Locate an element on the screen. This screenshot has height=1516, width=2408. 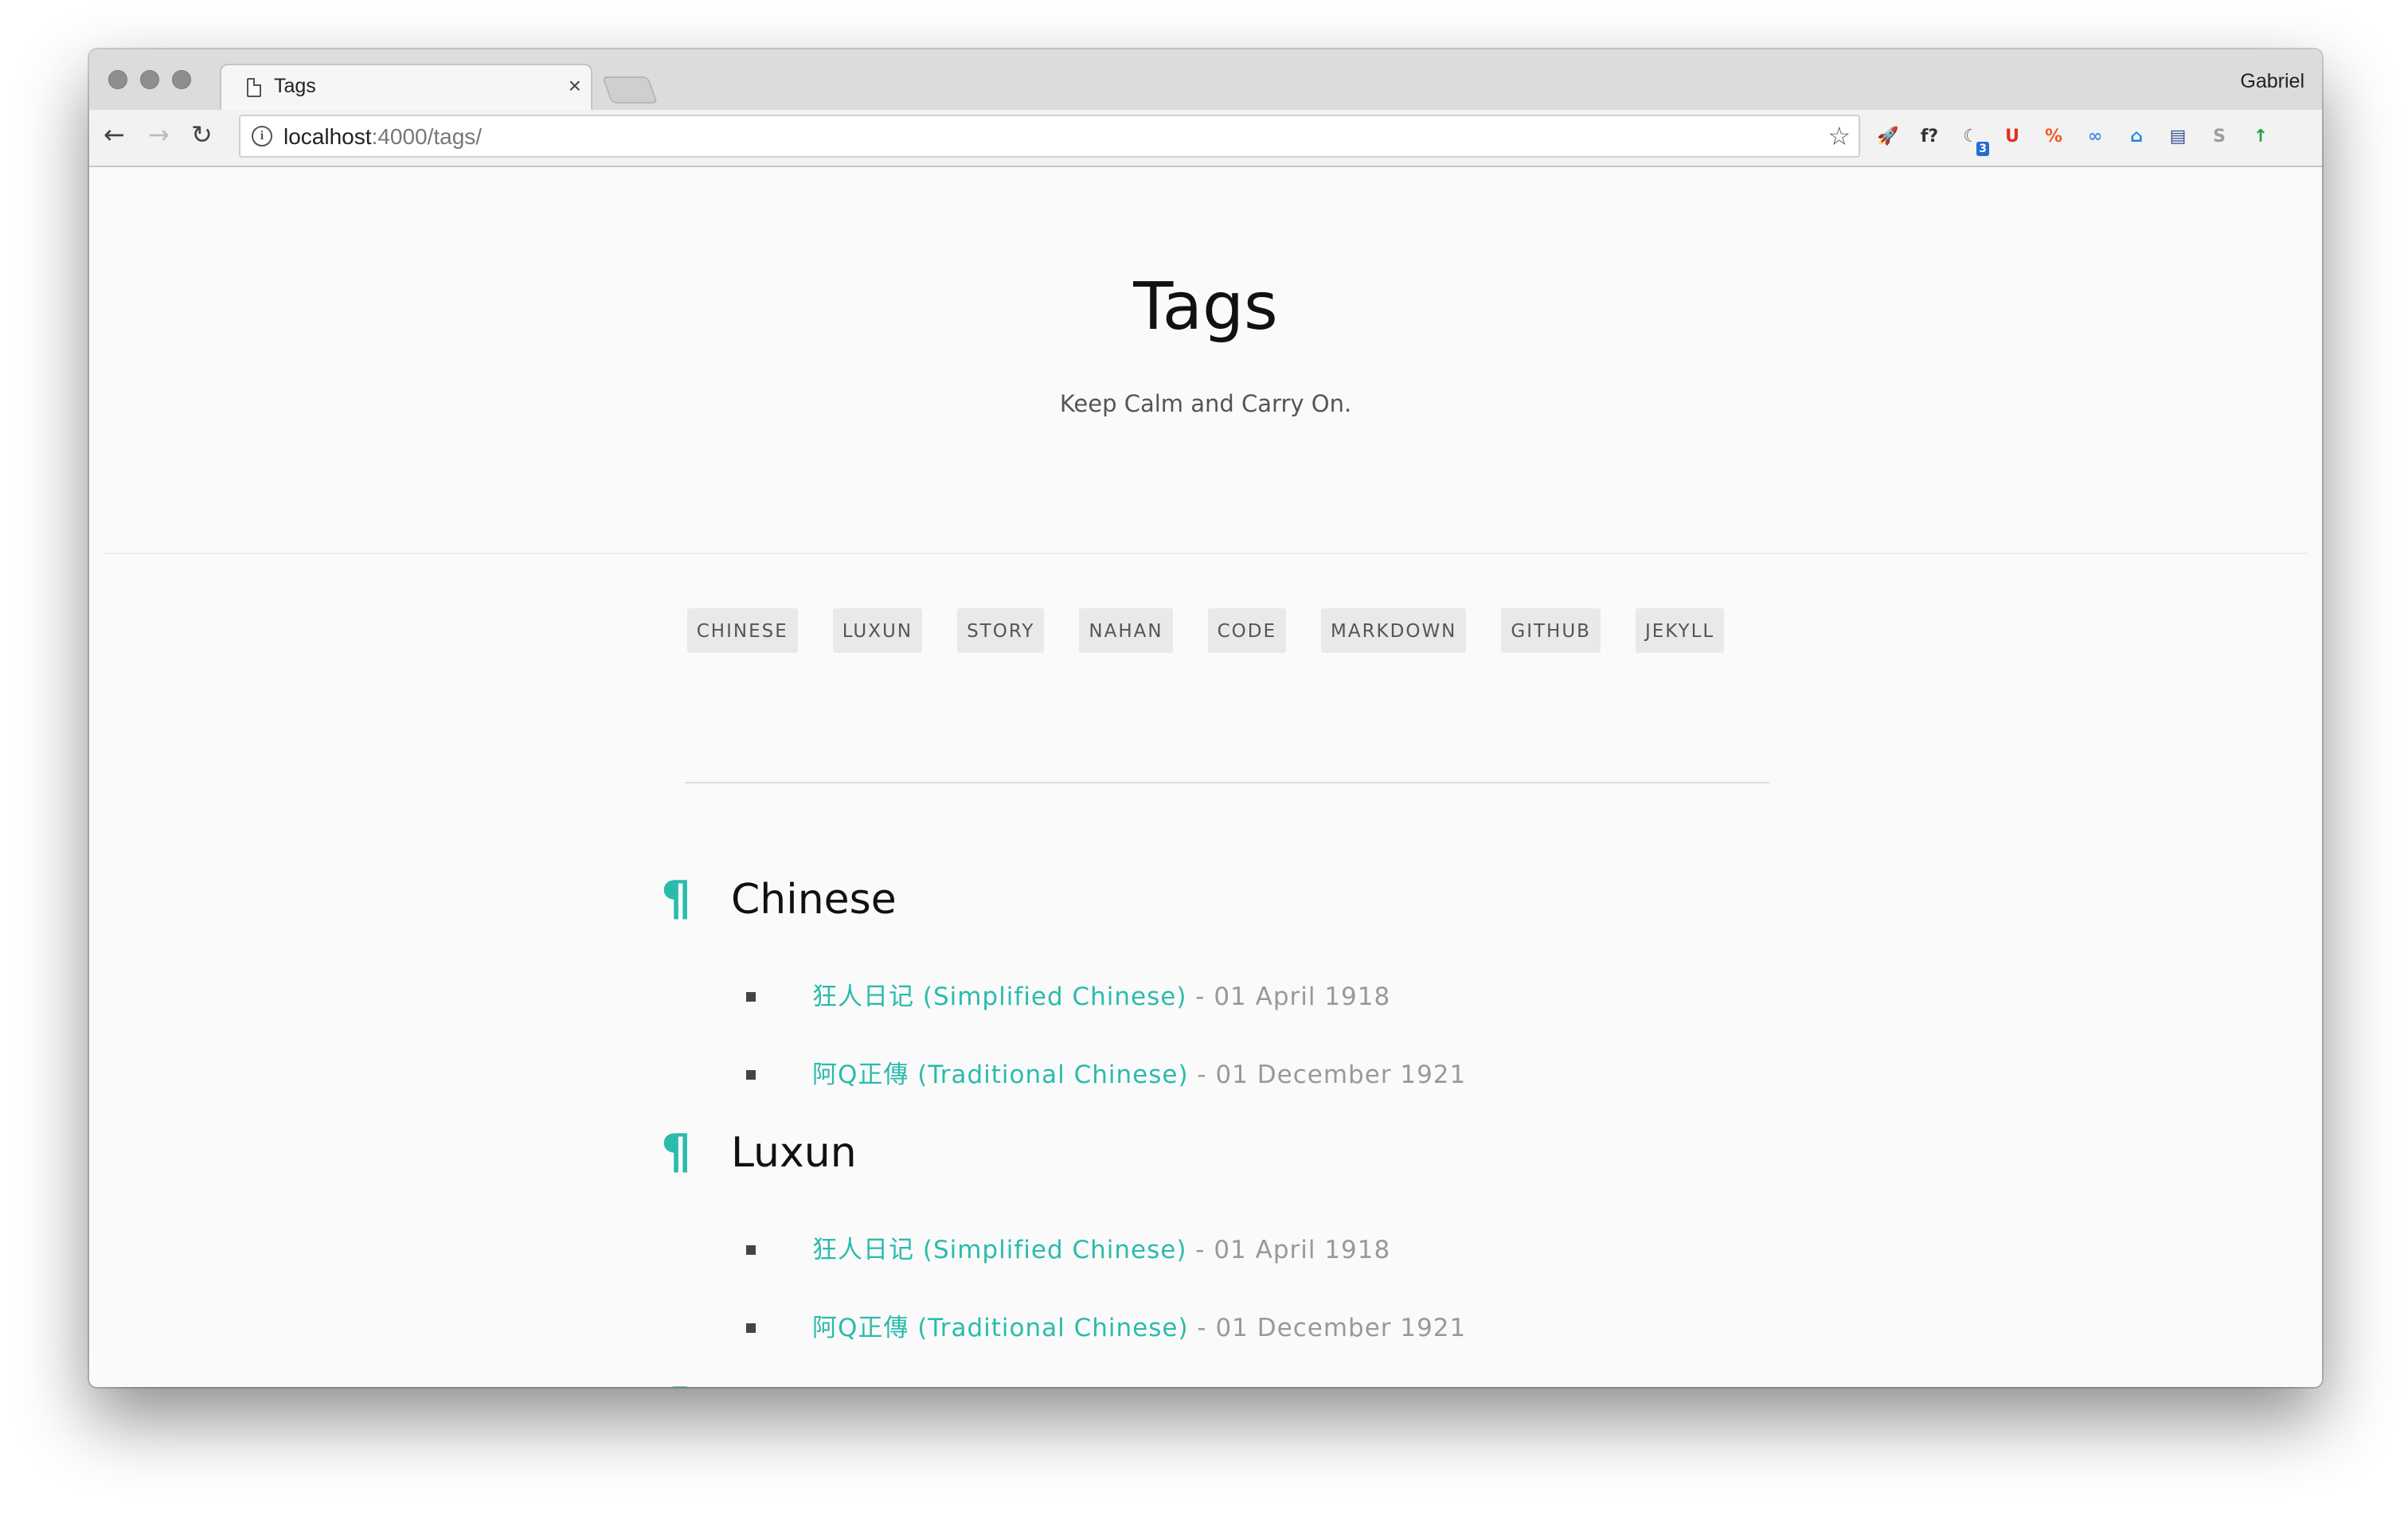
tag-code: CODE is located at coordinates (1246, 630).